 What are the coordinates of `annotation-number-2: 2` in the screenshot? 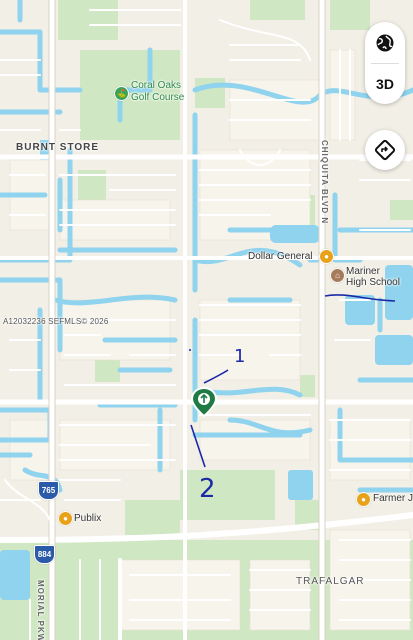 It's located at (207, 489).